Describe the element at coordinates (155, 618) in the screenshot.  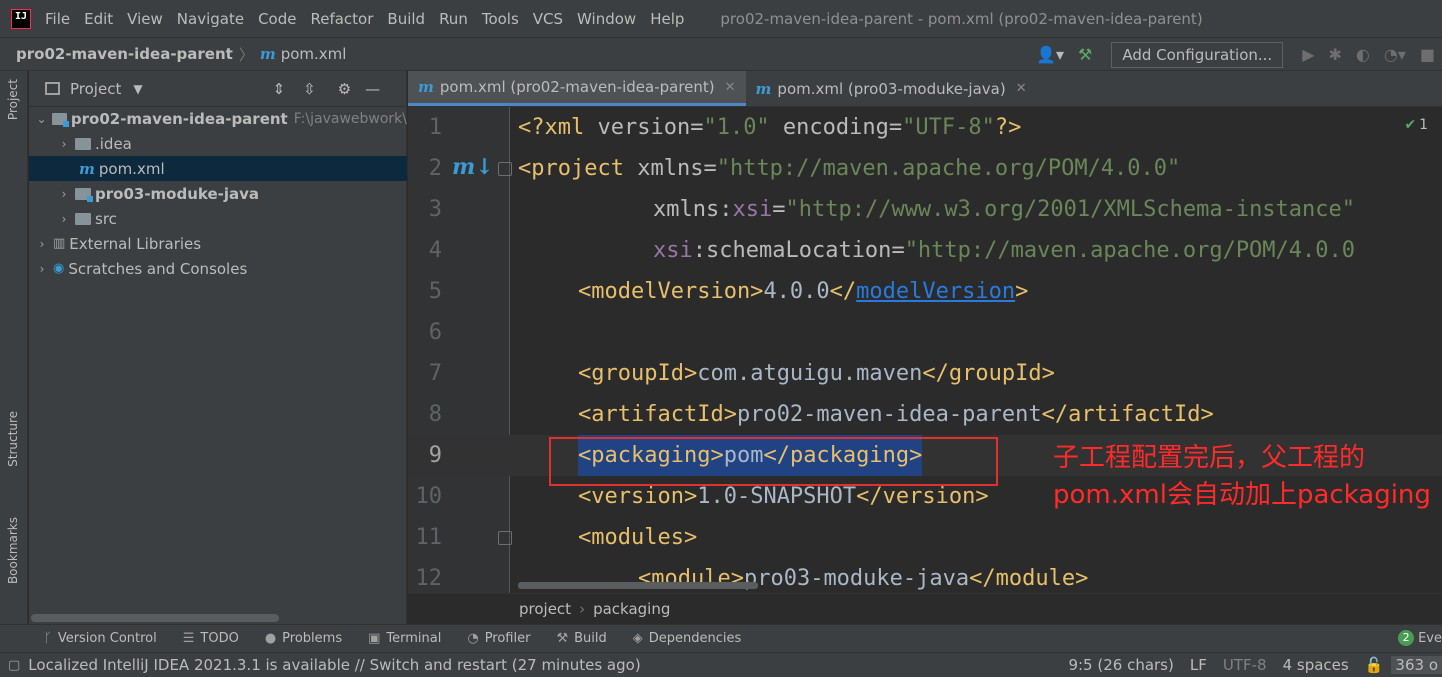
I see `horizontal-scrollbar` at that location.